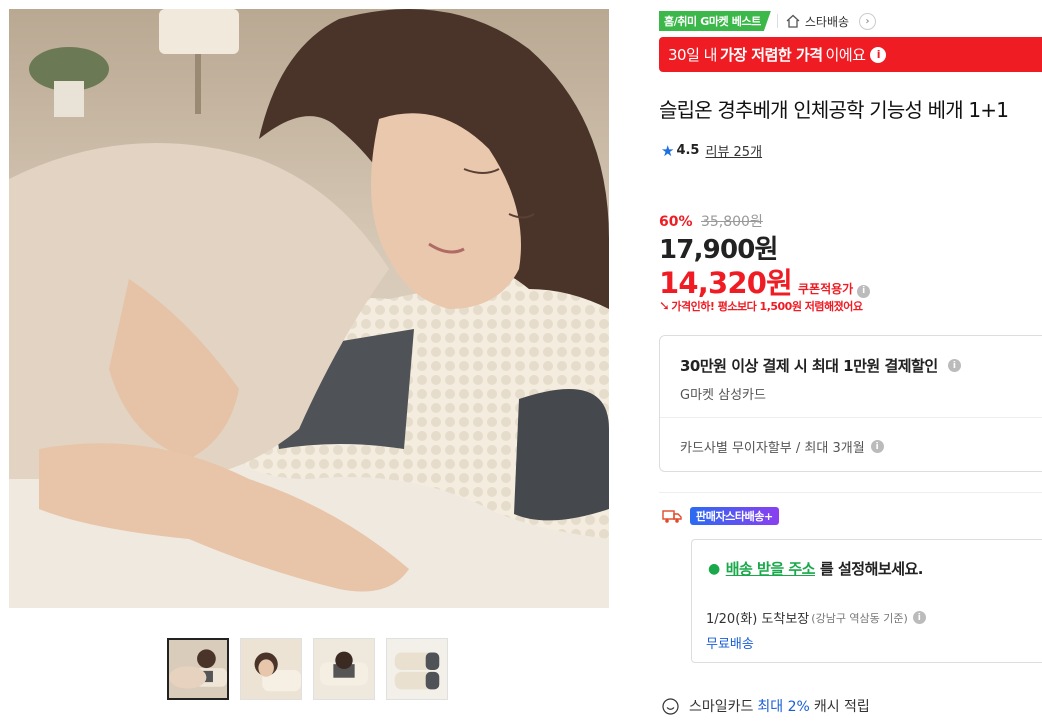 This screenshot has width=1042, height=723. I want to click on cashback-suffix: 캐시 적립, so click(841, 707).